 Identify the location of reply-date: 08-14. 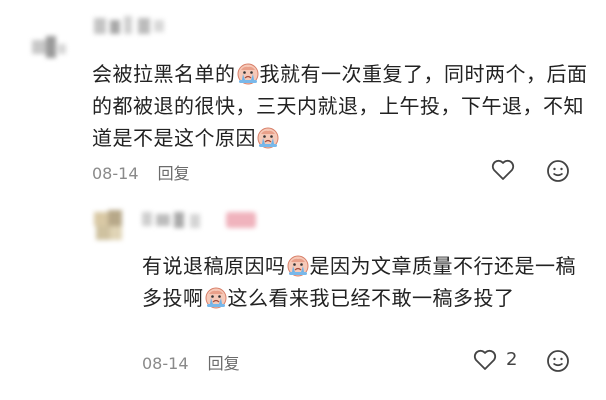
(165, 363).